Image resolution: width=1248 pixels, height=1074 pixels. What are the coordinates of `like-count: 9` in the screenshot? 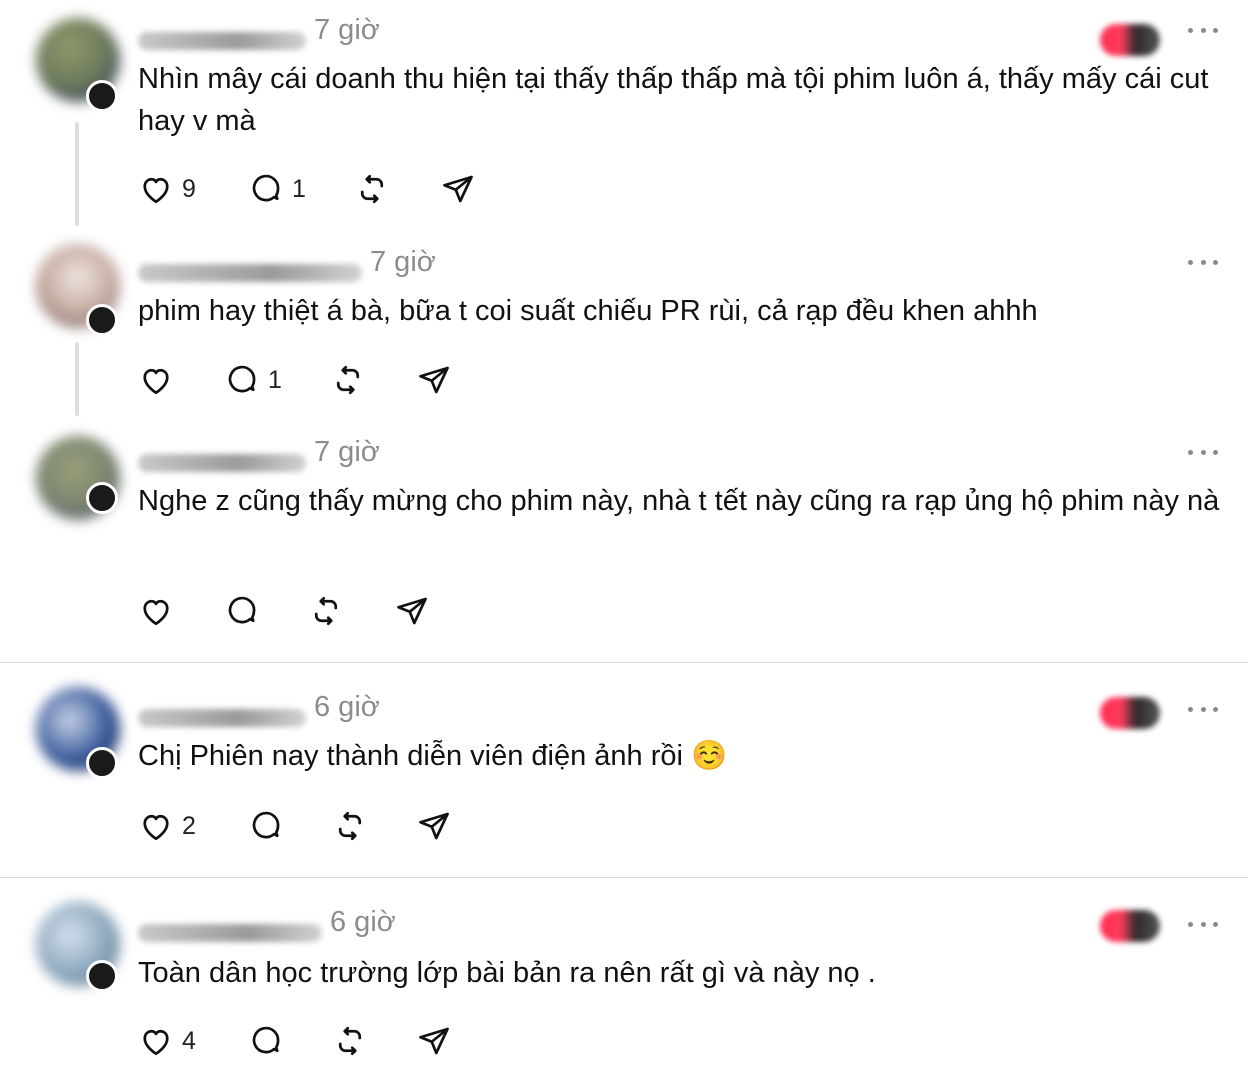 It's located at (189, 188).